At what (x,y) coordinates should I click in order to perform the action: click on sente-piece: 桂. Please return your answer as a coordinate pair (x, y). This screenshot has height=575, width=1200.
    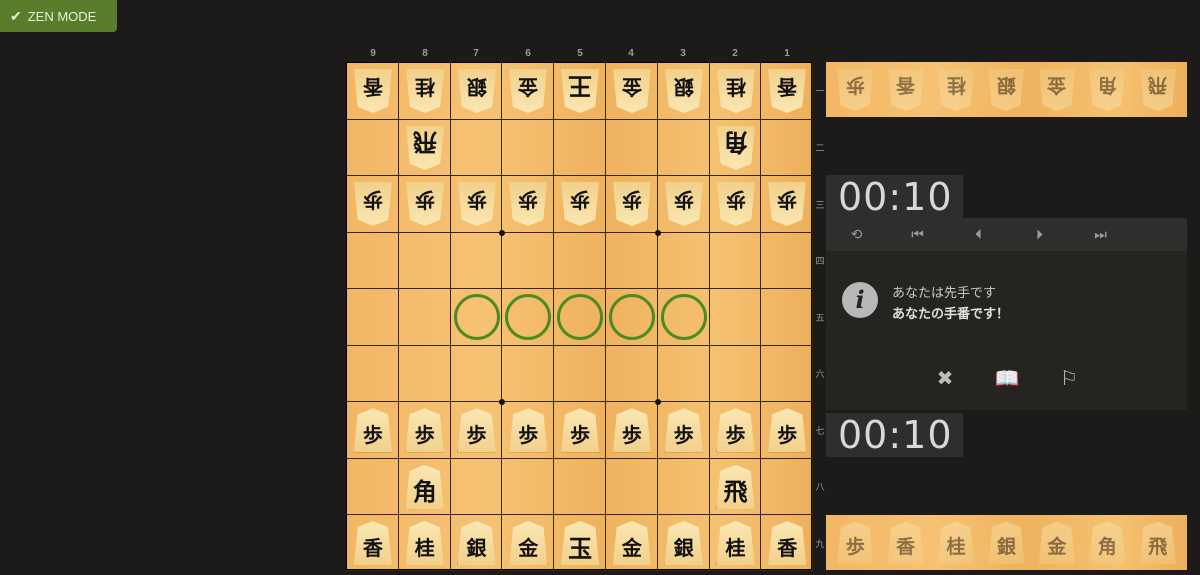
    Looking at the image, I should click on (424, 543).